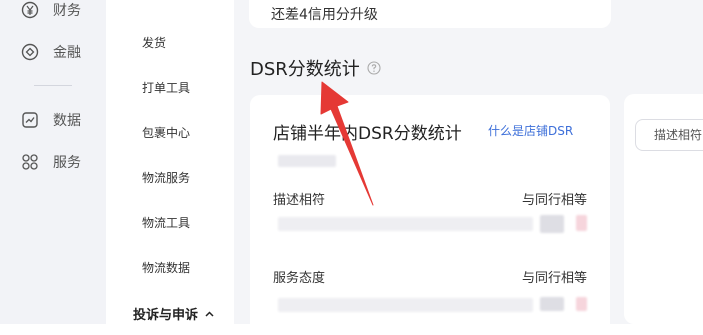  What do you see at coordinates (50, 10) in the screenshot?
I see `nav-item-finance: 财务` at bounding box center [50, 10].